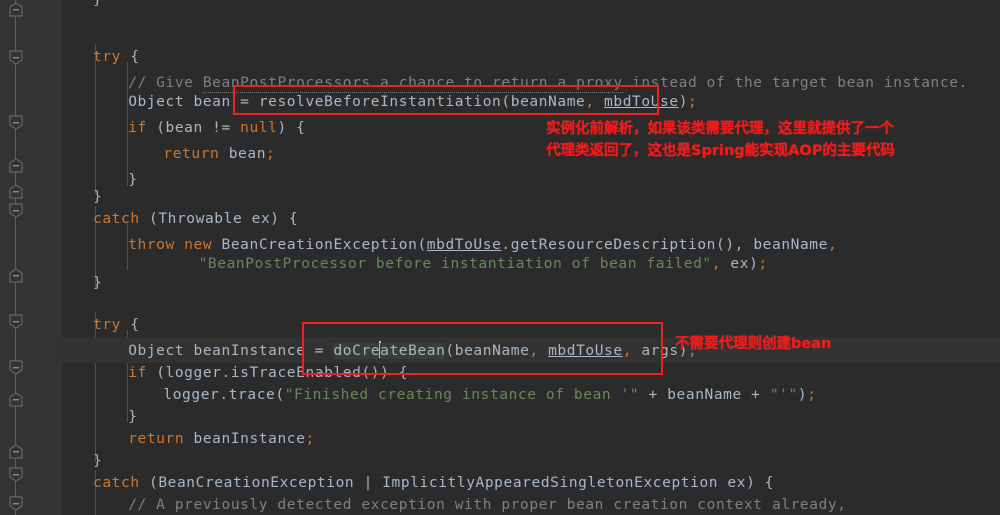 The width and height of the screenshot is (1000, 515). I want to click on code-line: return beanInstance;, so click(221, 439).